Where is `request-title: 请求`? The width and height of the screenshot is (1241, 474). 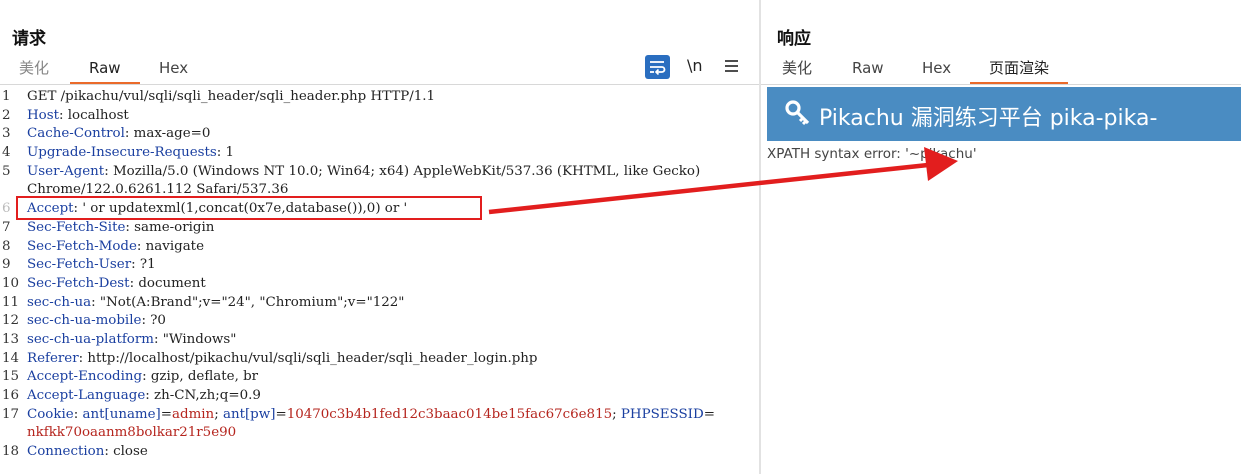
request-title: 请求 is located at coordinates (29, 39).